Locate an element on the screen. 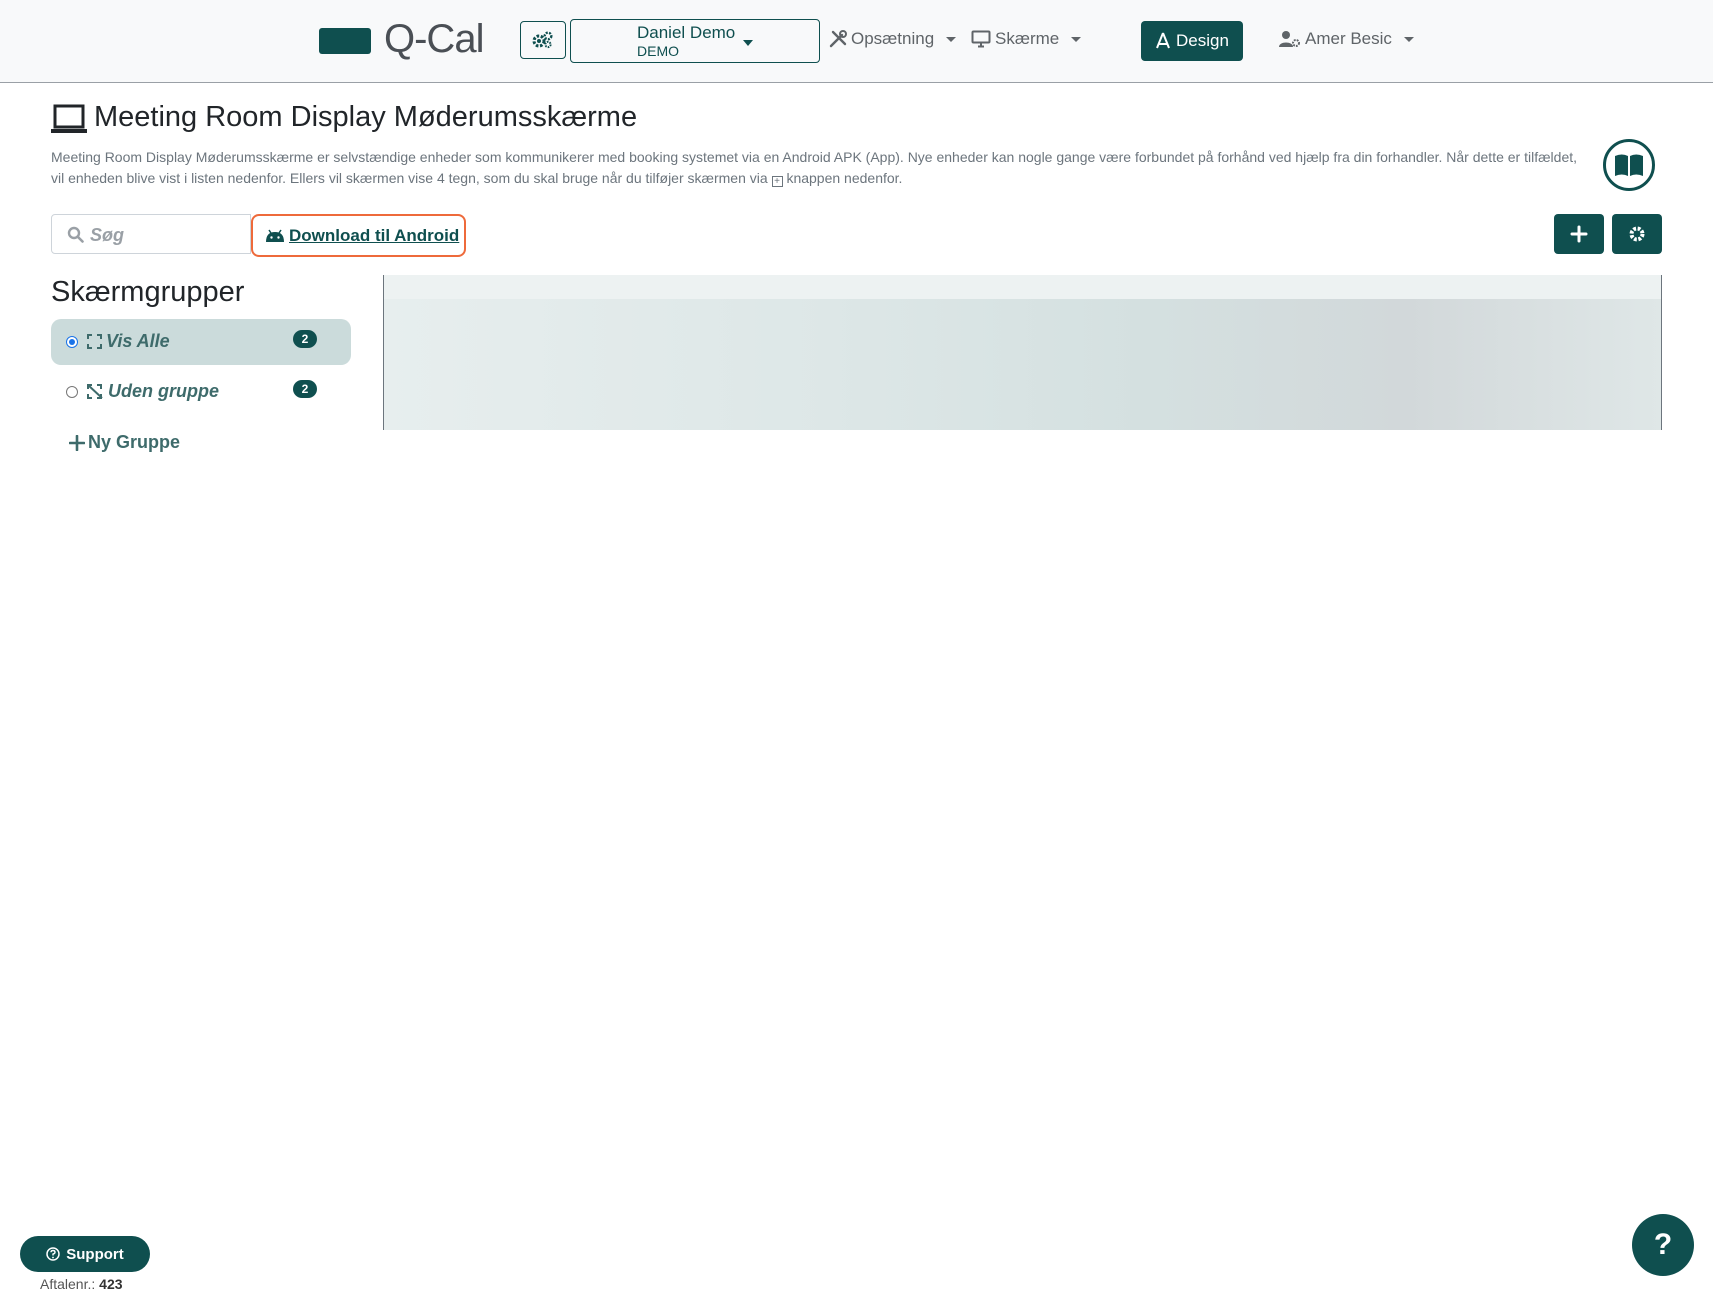  laptop-icon is located at coordinates (69, 118).